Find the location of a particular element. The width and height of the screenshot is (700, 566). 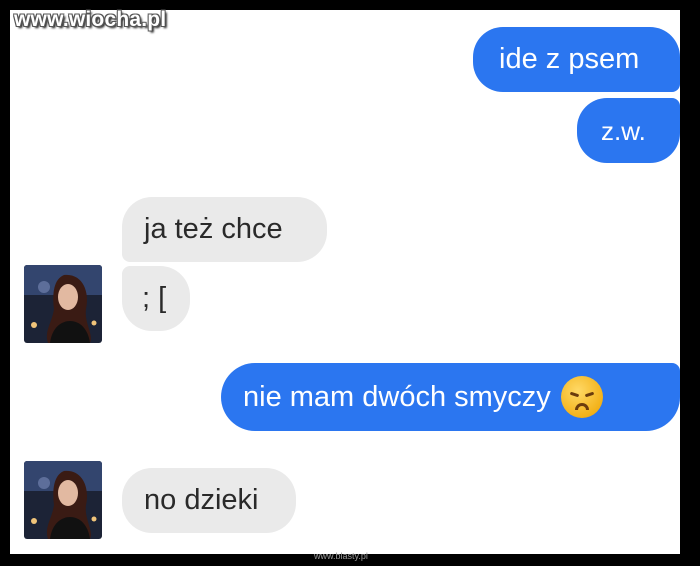

watermark-wiocha: www.wiocha.pl is located at coordinates (90, 19).